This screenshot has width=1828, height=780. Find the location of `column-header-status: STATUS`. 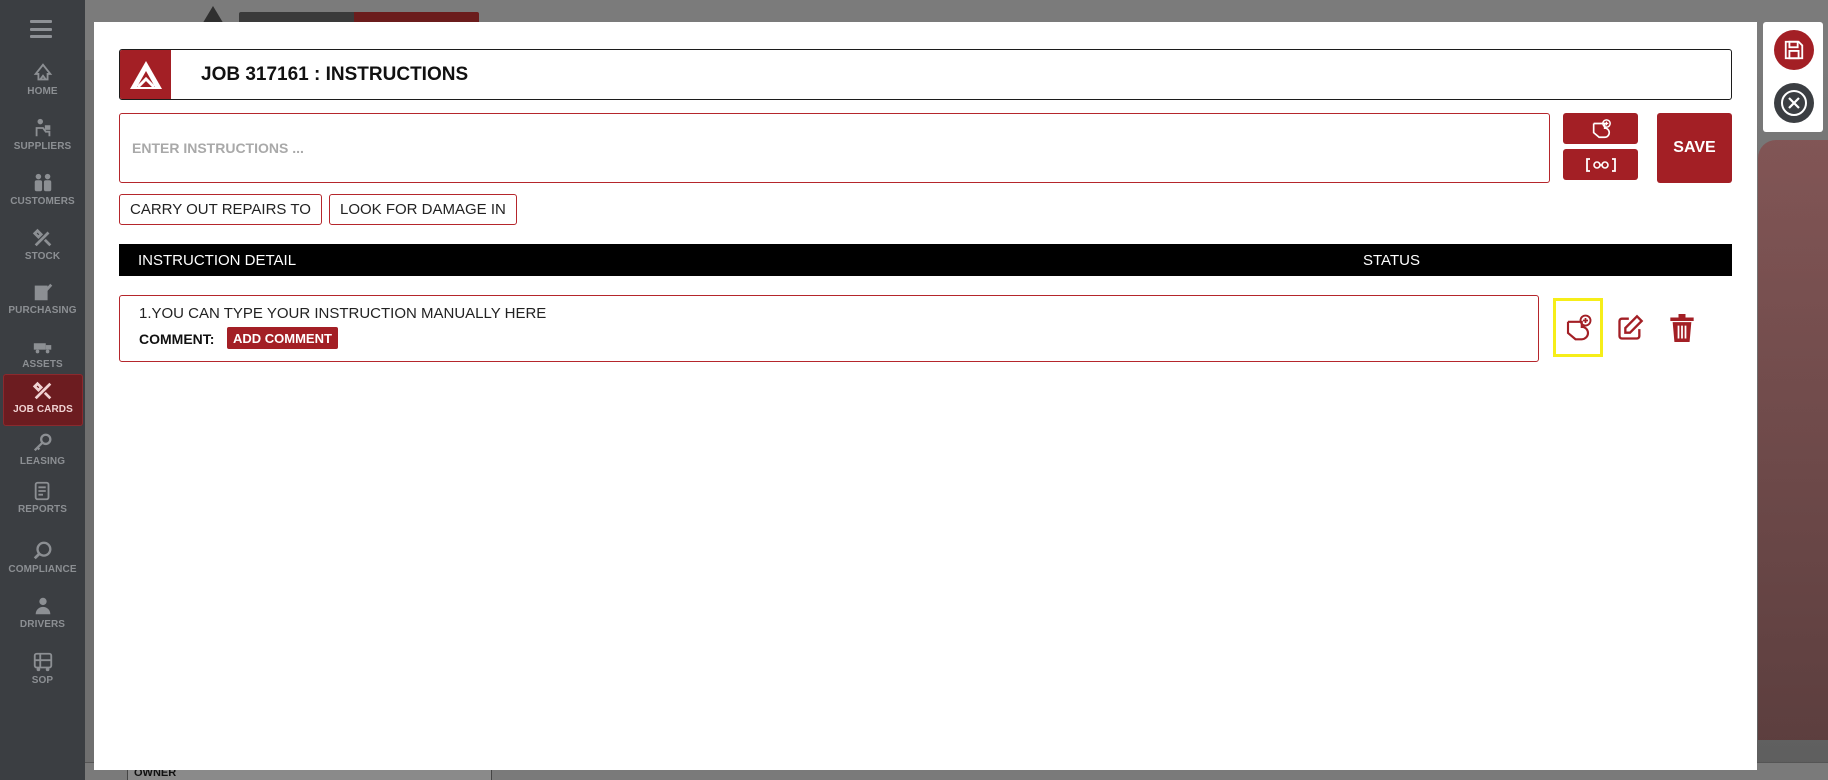

column-header-status: STATUS is located at coordinates (1391, 260).